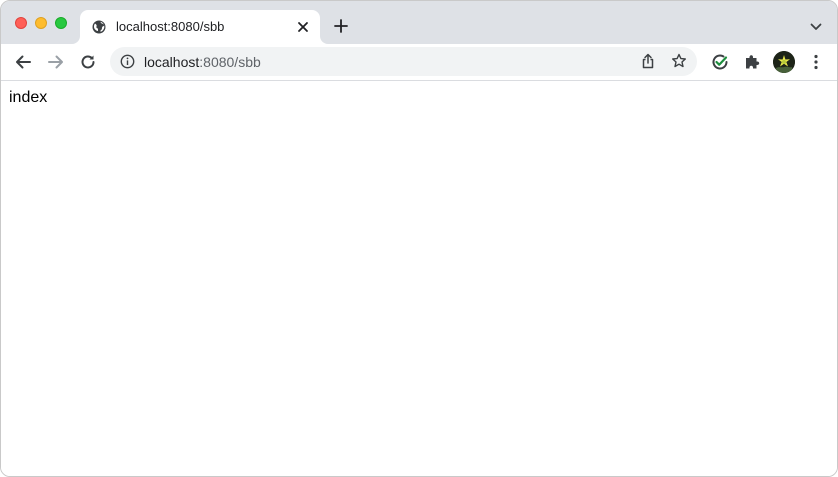  Describe the element at coordinates (172, 62) in the screenshot. I see `url-host: localhost` at that location.